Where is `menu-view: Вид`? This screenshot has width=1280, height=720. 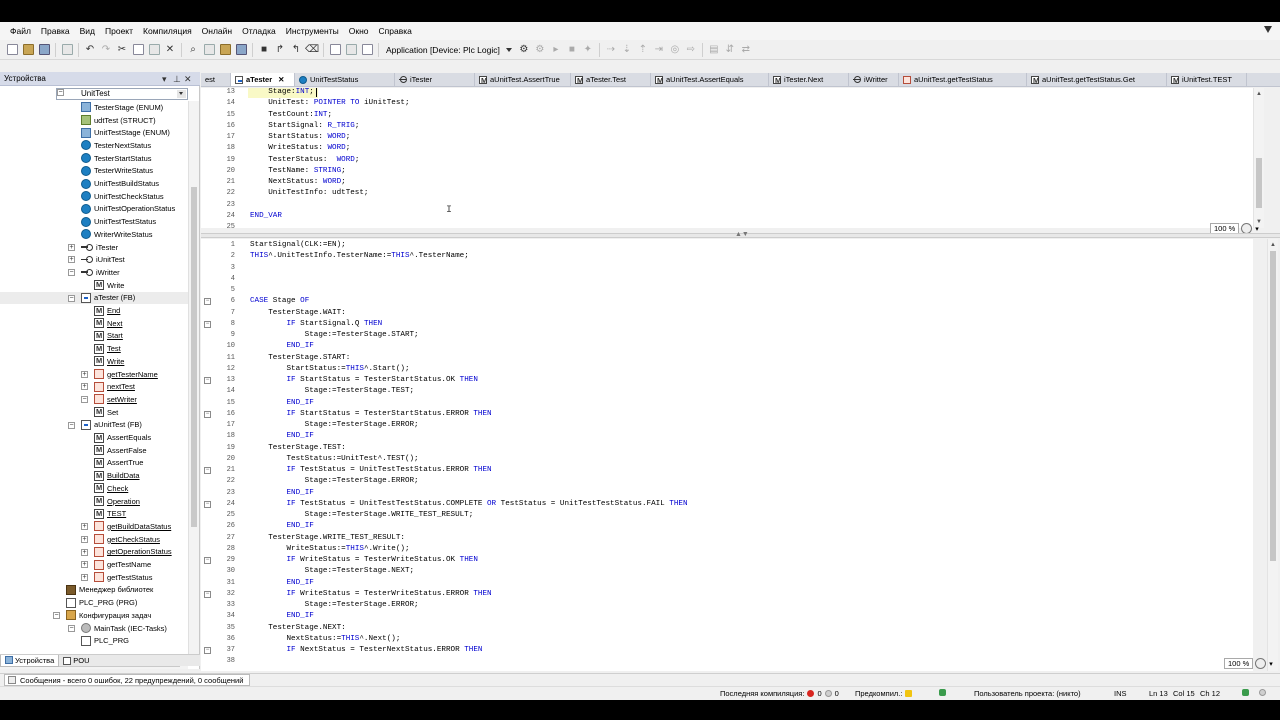
menu-view: Вид is located at coordinates (87, 31).